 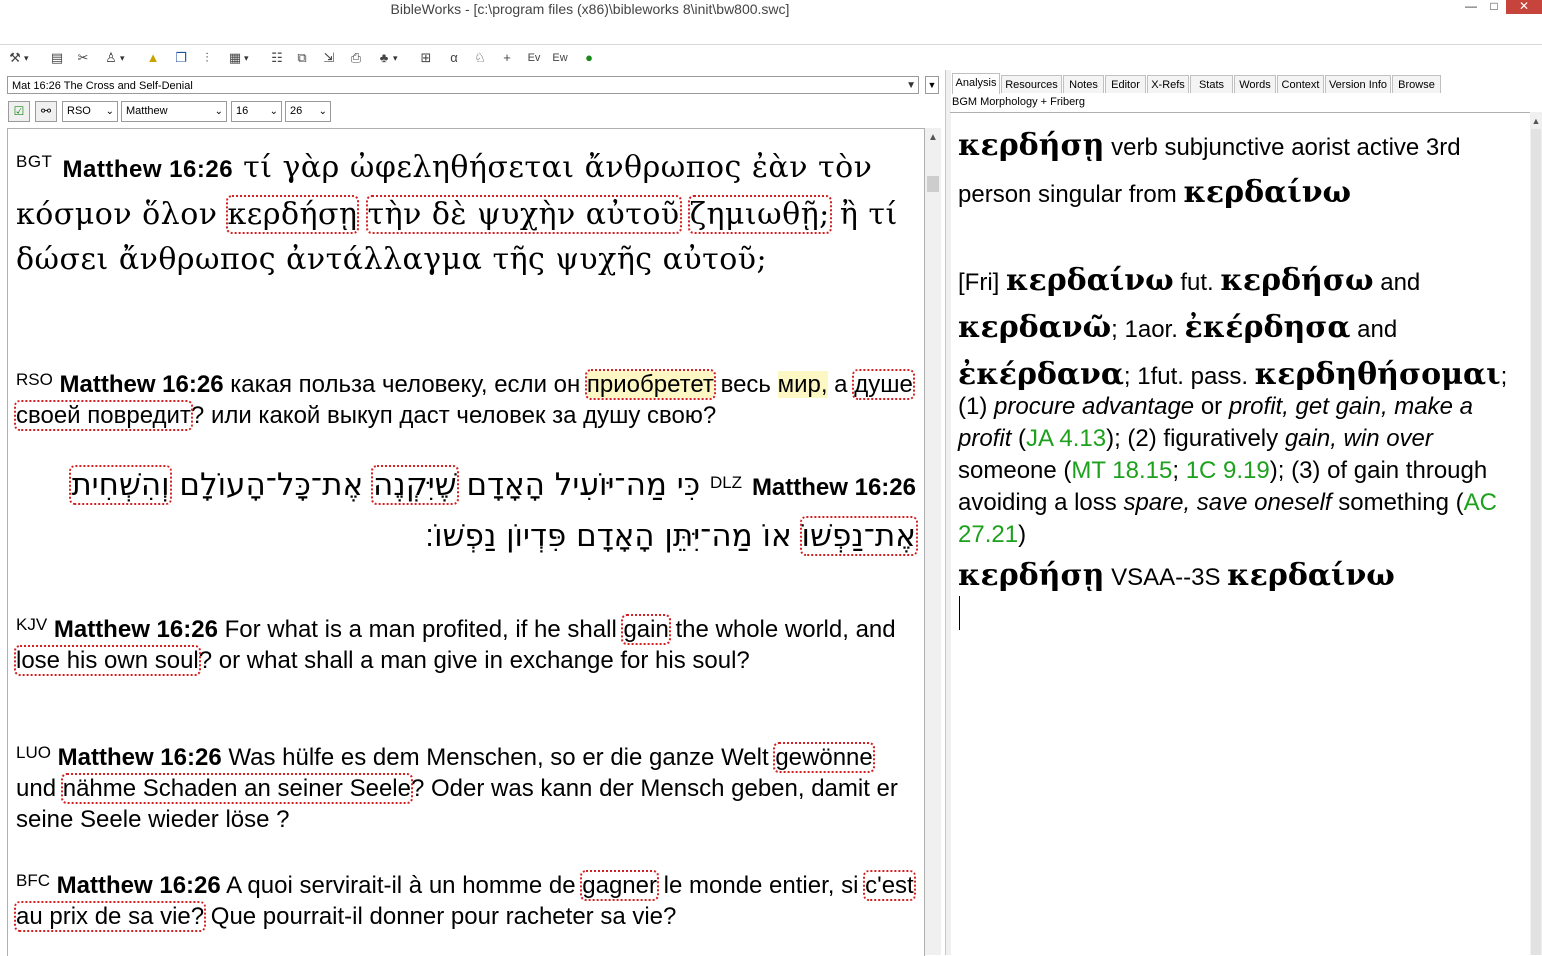 I want to click on chapter-select-value: 16, so click(x=242, y=111).